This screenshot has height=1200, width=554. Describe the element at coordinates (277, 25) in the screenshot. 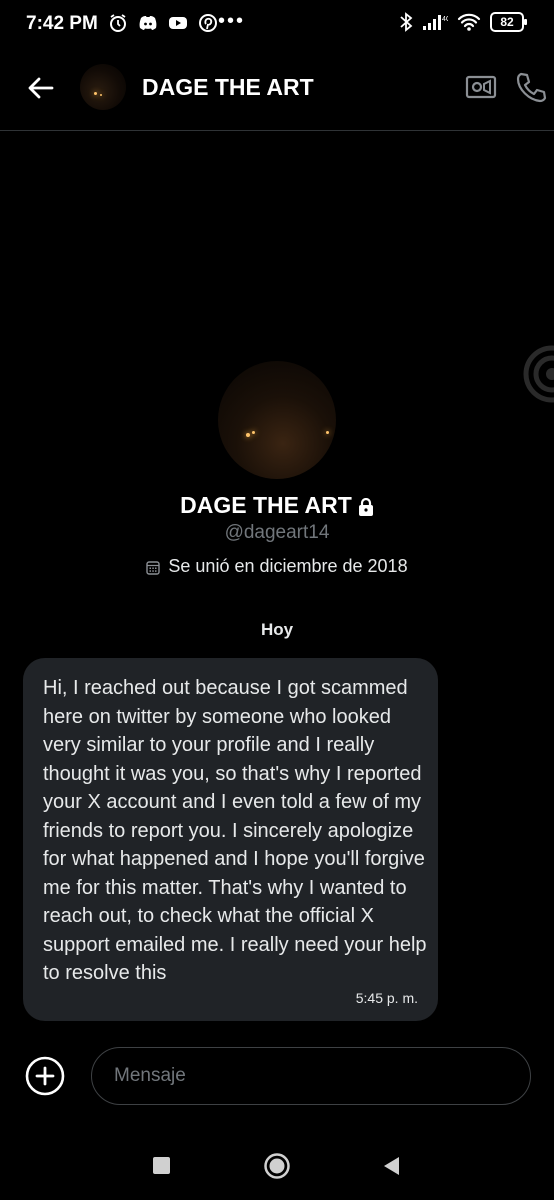

I see `status-bar: 7:42 PM ••• 4G 82` at that location.